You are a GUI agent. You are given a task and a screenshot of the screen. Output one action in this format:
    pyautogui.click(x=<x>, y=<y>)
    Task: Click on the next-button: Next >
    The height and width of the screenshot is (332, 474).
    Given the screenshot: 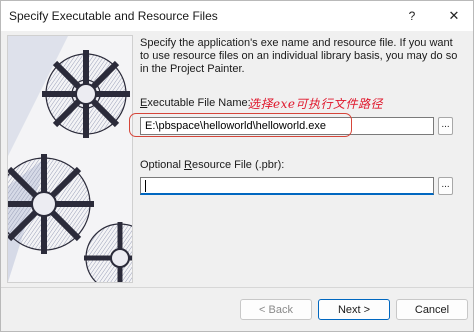 What is the action you would take?
    pyautogui.click(x=354, y=309)
    